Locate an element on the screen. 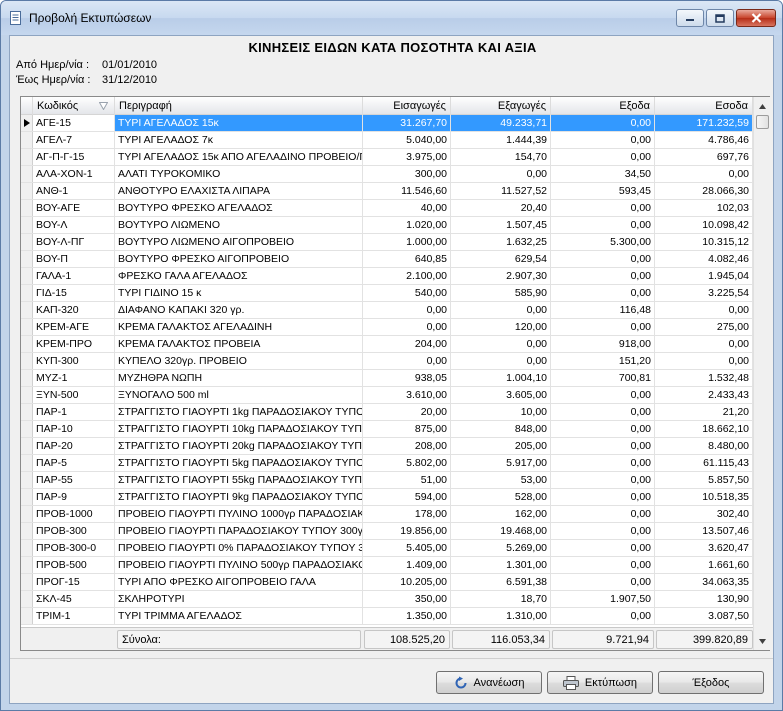  cell-imports: 5.040,00 is located at coordinates (407, 140).